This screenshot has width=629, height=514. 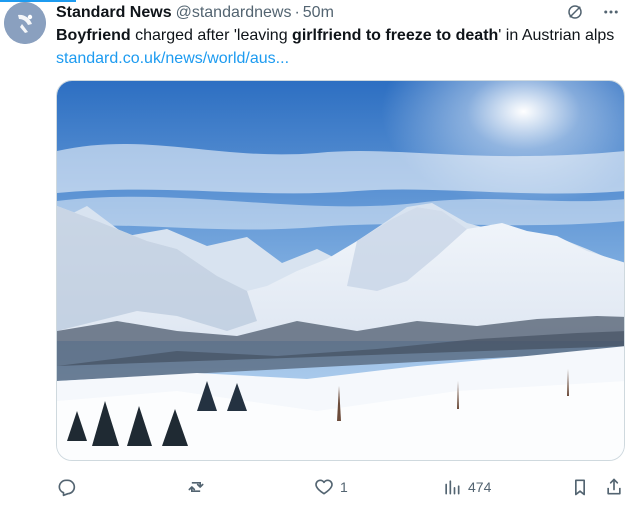 I want to click on like-icon, so click(x=324, y=487).